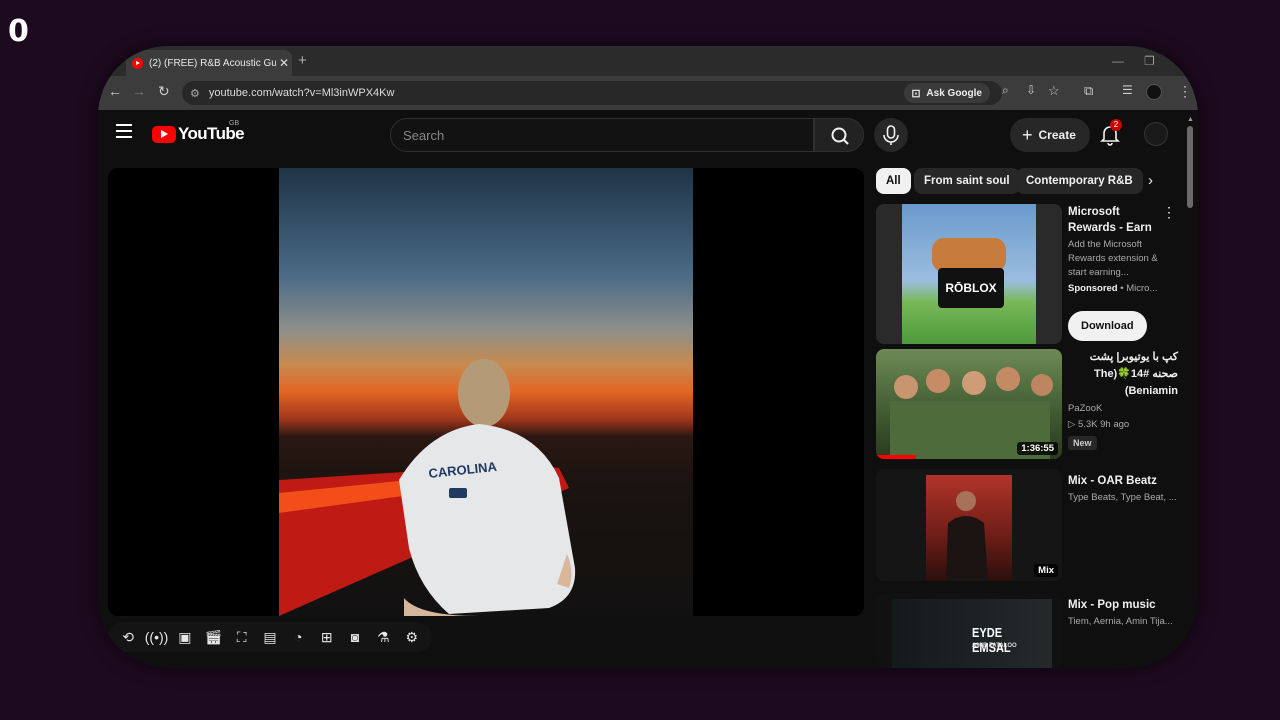 The image size is (1280, 720). What do you see at coordinates (1154, 92) in the screenshot?
I see `profile-avatar` at bounding box center [1154, 92].